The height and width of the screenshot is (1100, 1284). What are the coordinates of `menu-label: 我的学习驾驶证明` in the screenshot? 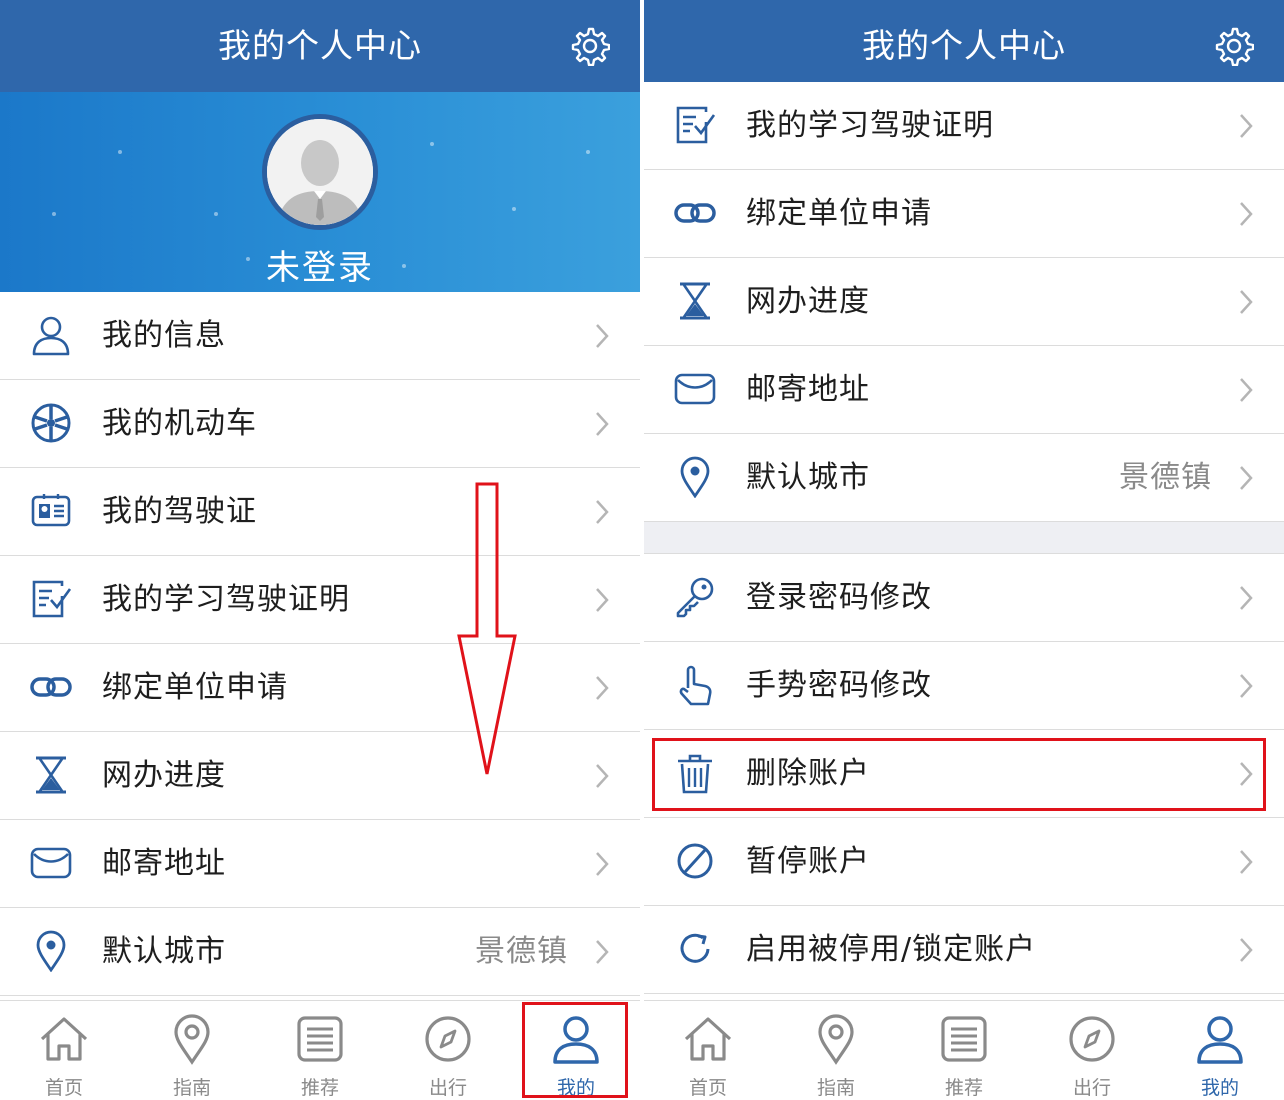 It's located at (870, 125).